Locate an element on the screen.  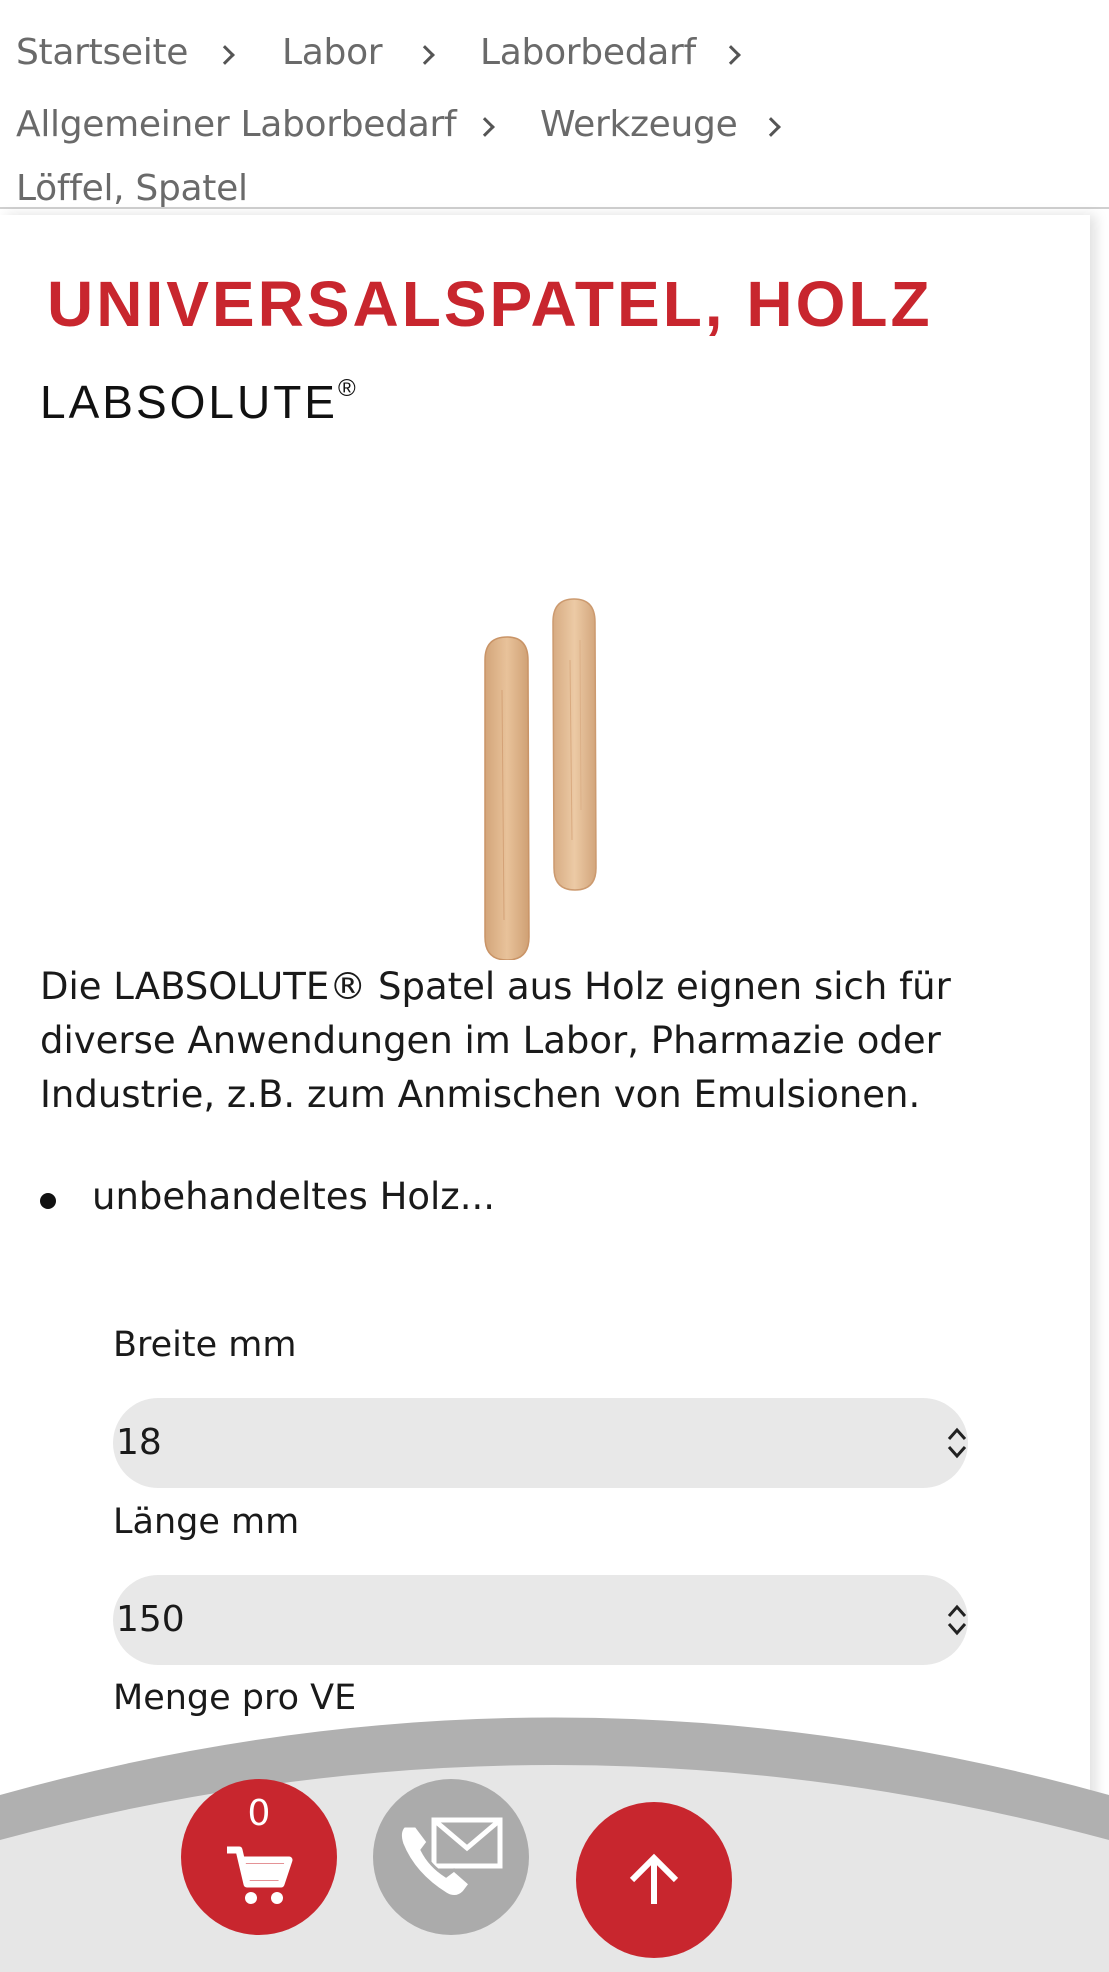
arrow-up-icon is located at coordinates (654, 1878).